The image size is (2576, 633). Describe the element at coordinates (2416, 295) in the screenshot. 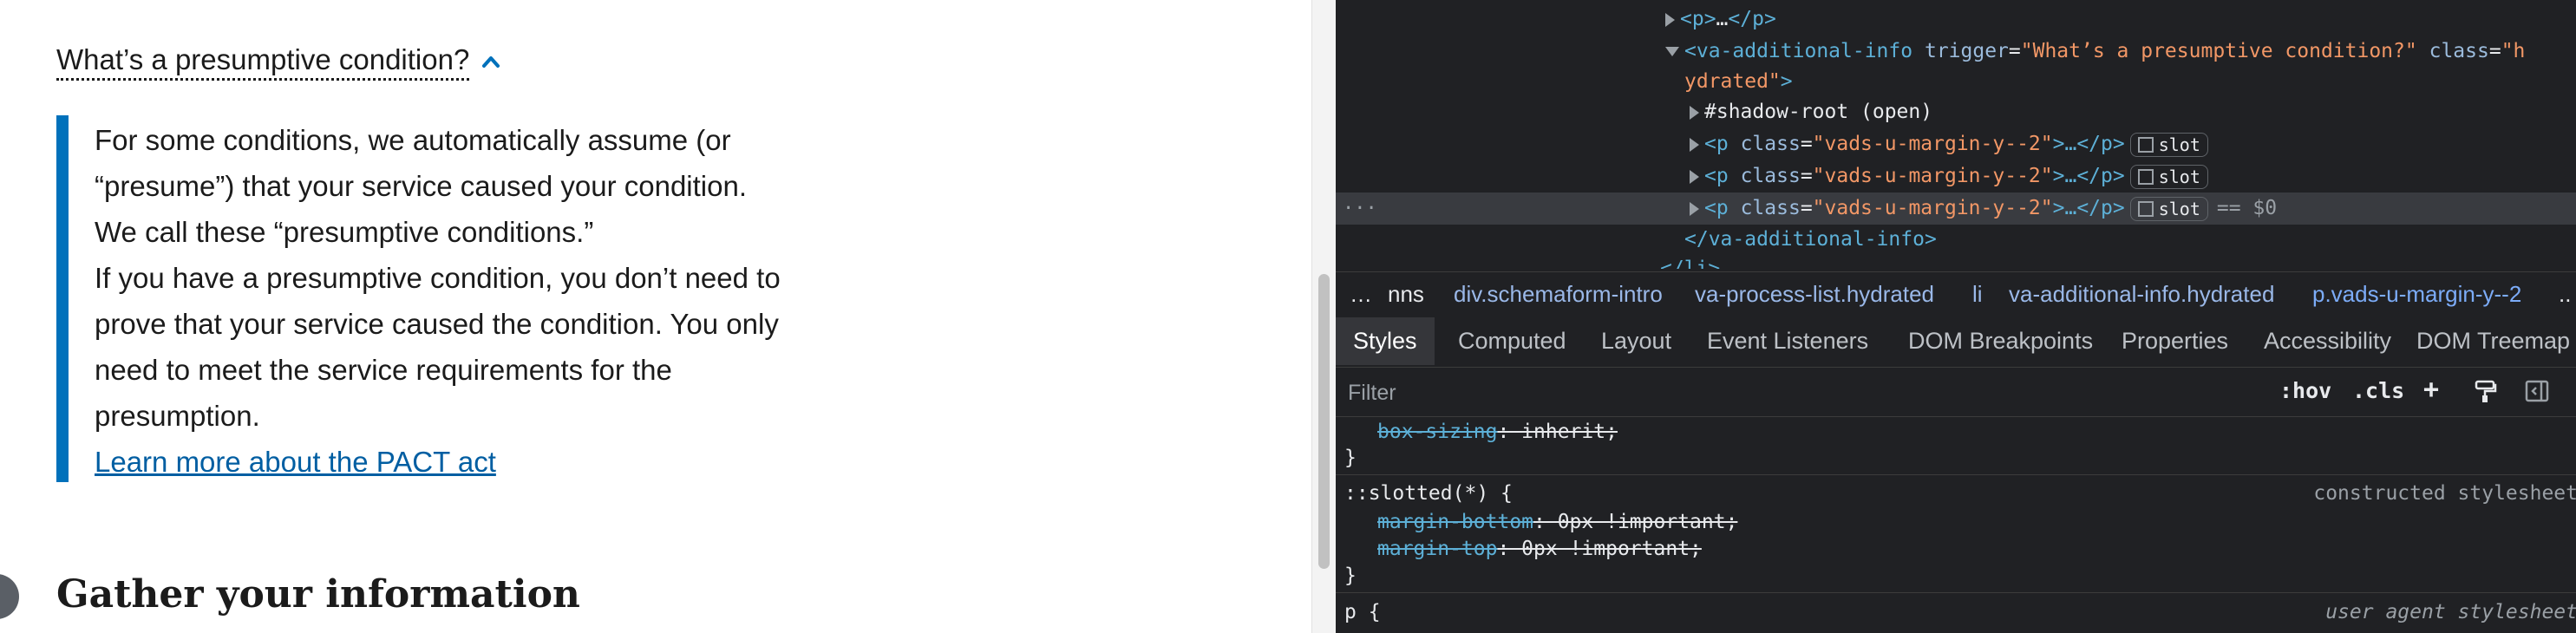

I see `breadcrumb-item-selected: p.vads-u-margin-y--2` at that location.